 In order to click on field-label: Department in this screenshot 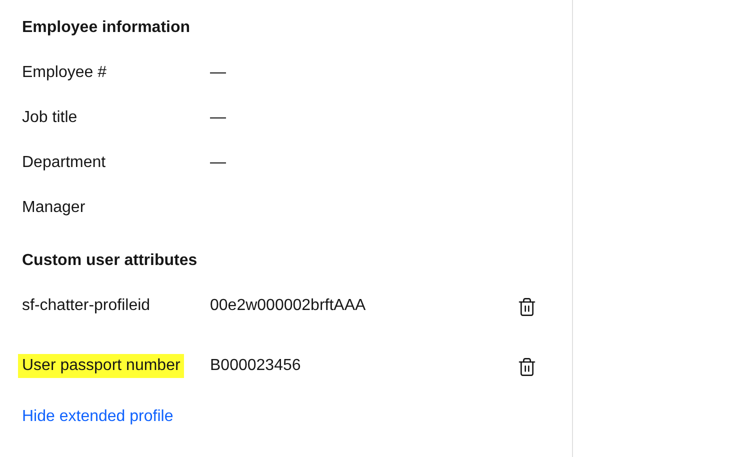, I will do `click(64, 163)`.